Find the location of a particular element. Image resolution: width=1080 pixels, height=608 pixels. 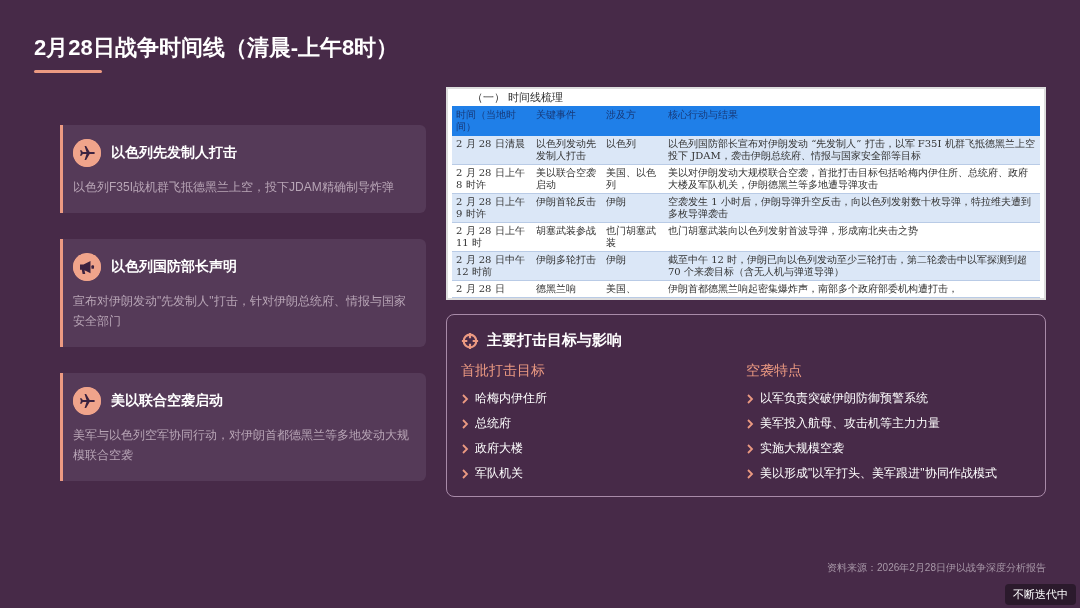

crosshair-icon is located at coordinates (470, 340).